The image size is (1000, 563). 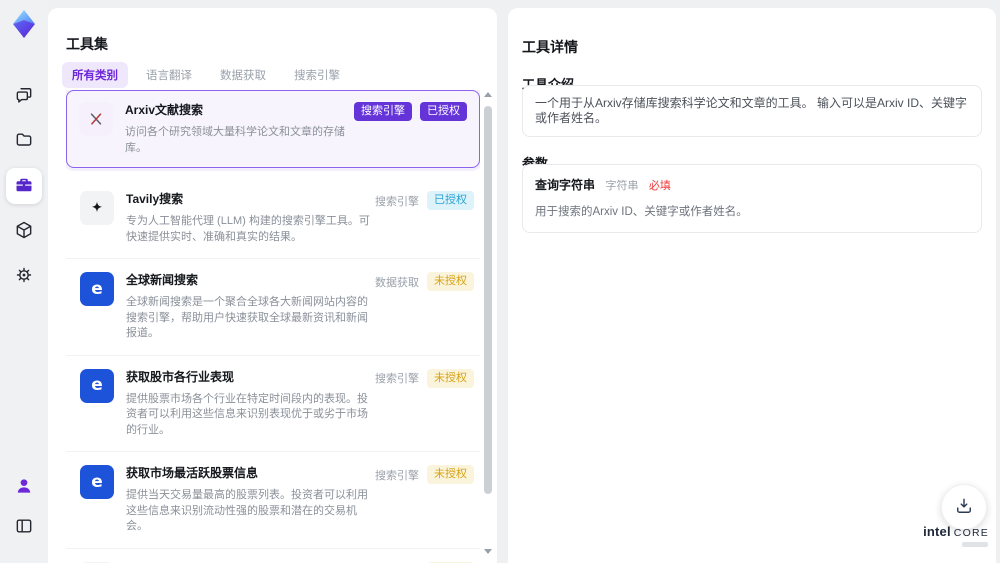 I want to click on category-badge: 搜索引擎, so click(x=383, y=111).